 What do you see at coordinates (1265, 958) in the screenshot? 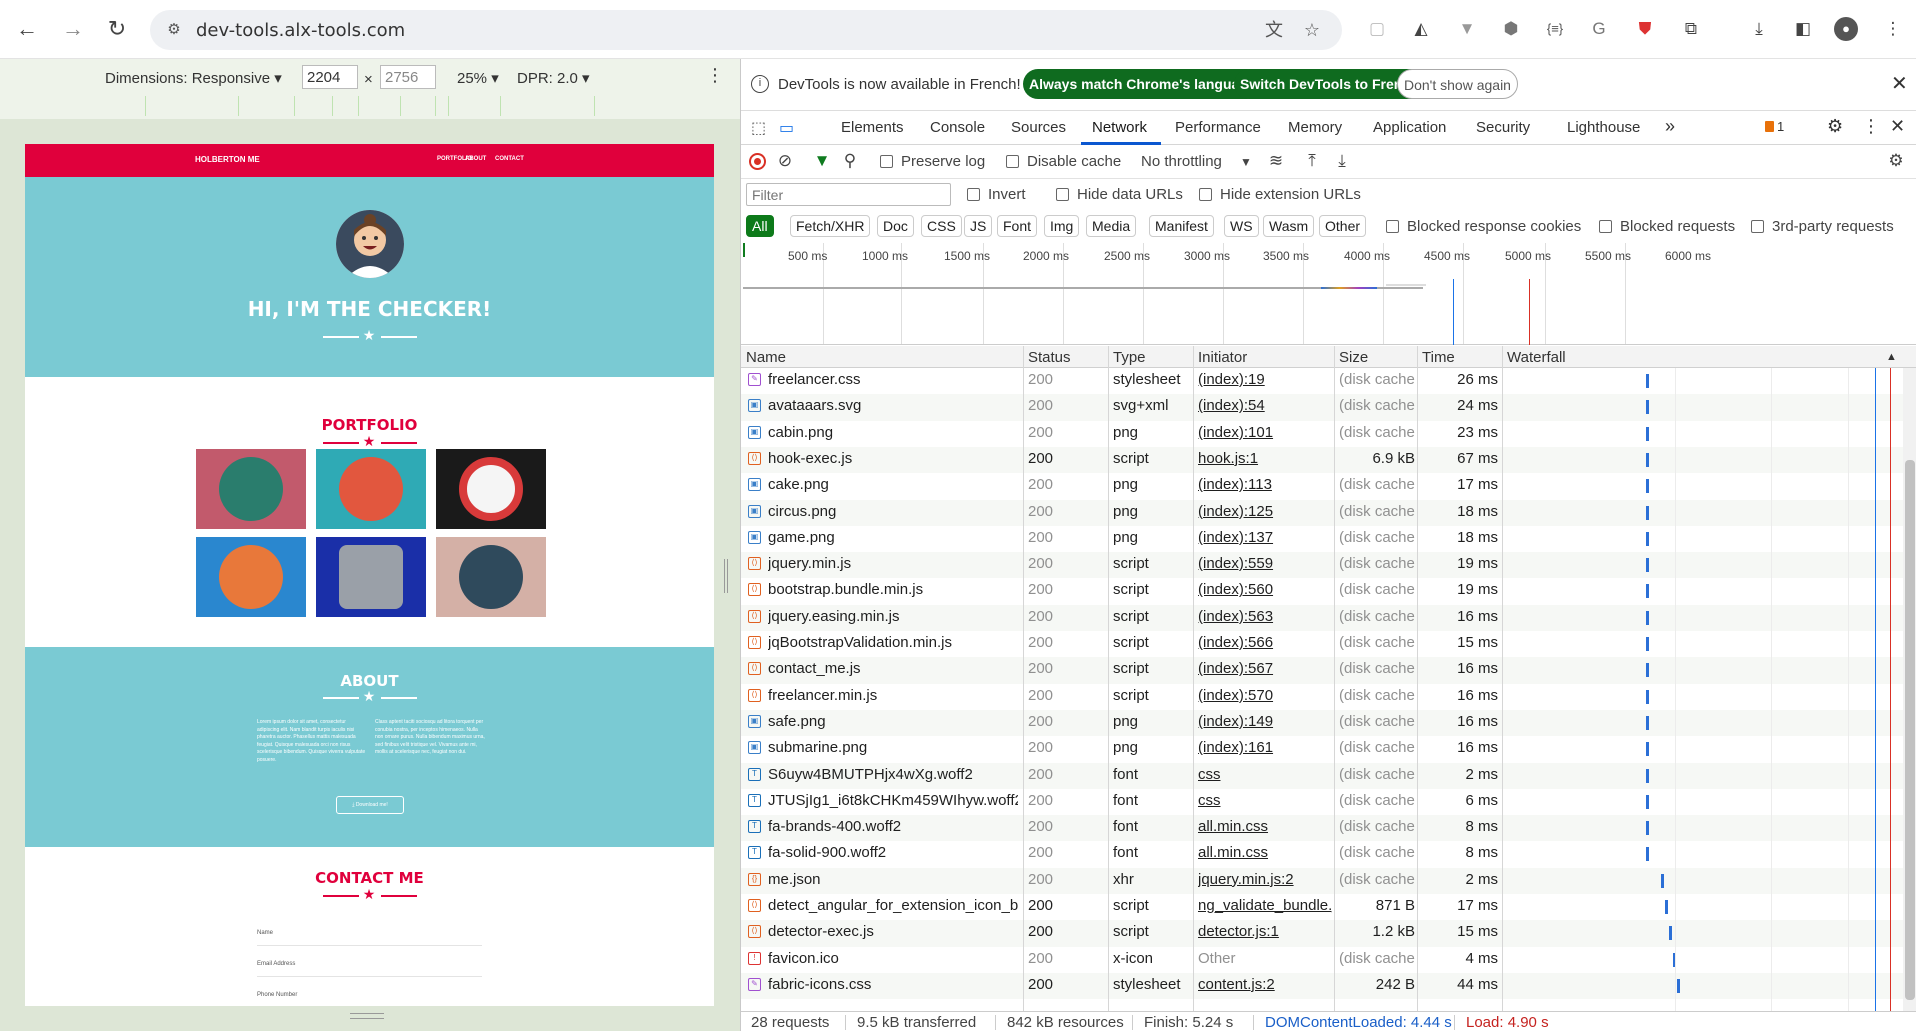
I see `request-initiator: Other` at bounding box center [1265, 958].